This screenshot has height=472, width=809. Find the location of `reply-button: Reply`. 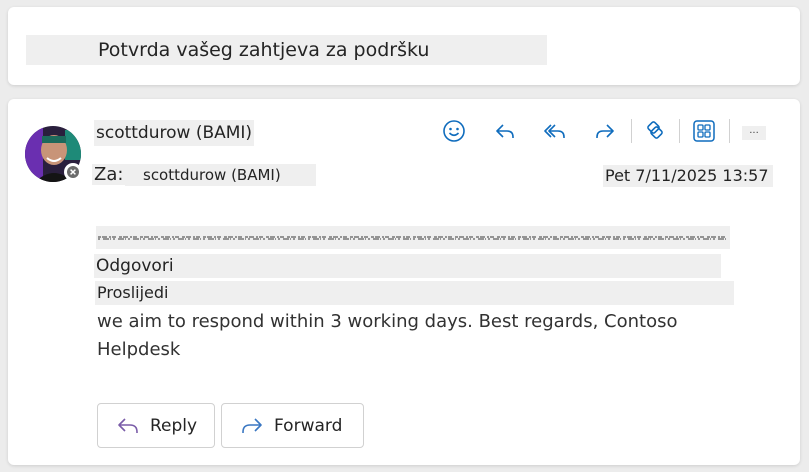

reply-button: Reply is located at coordinates (156, 425).